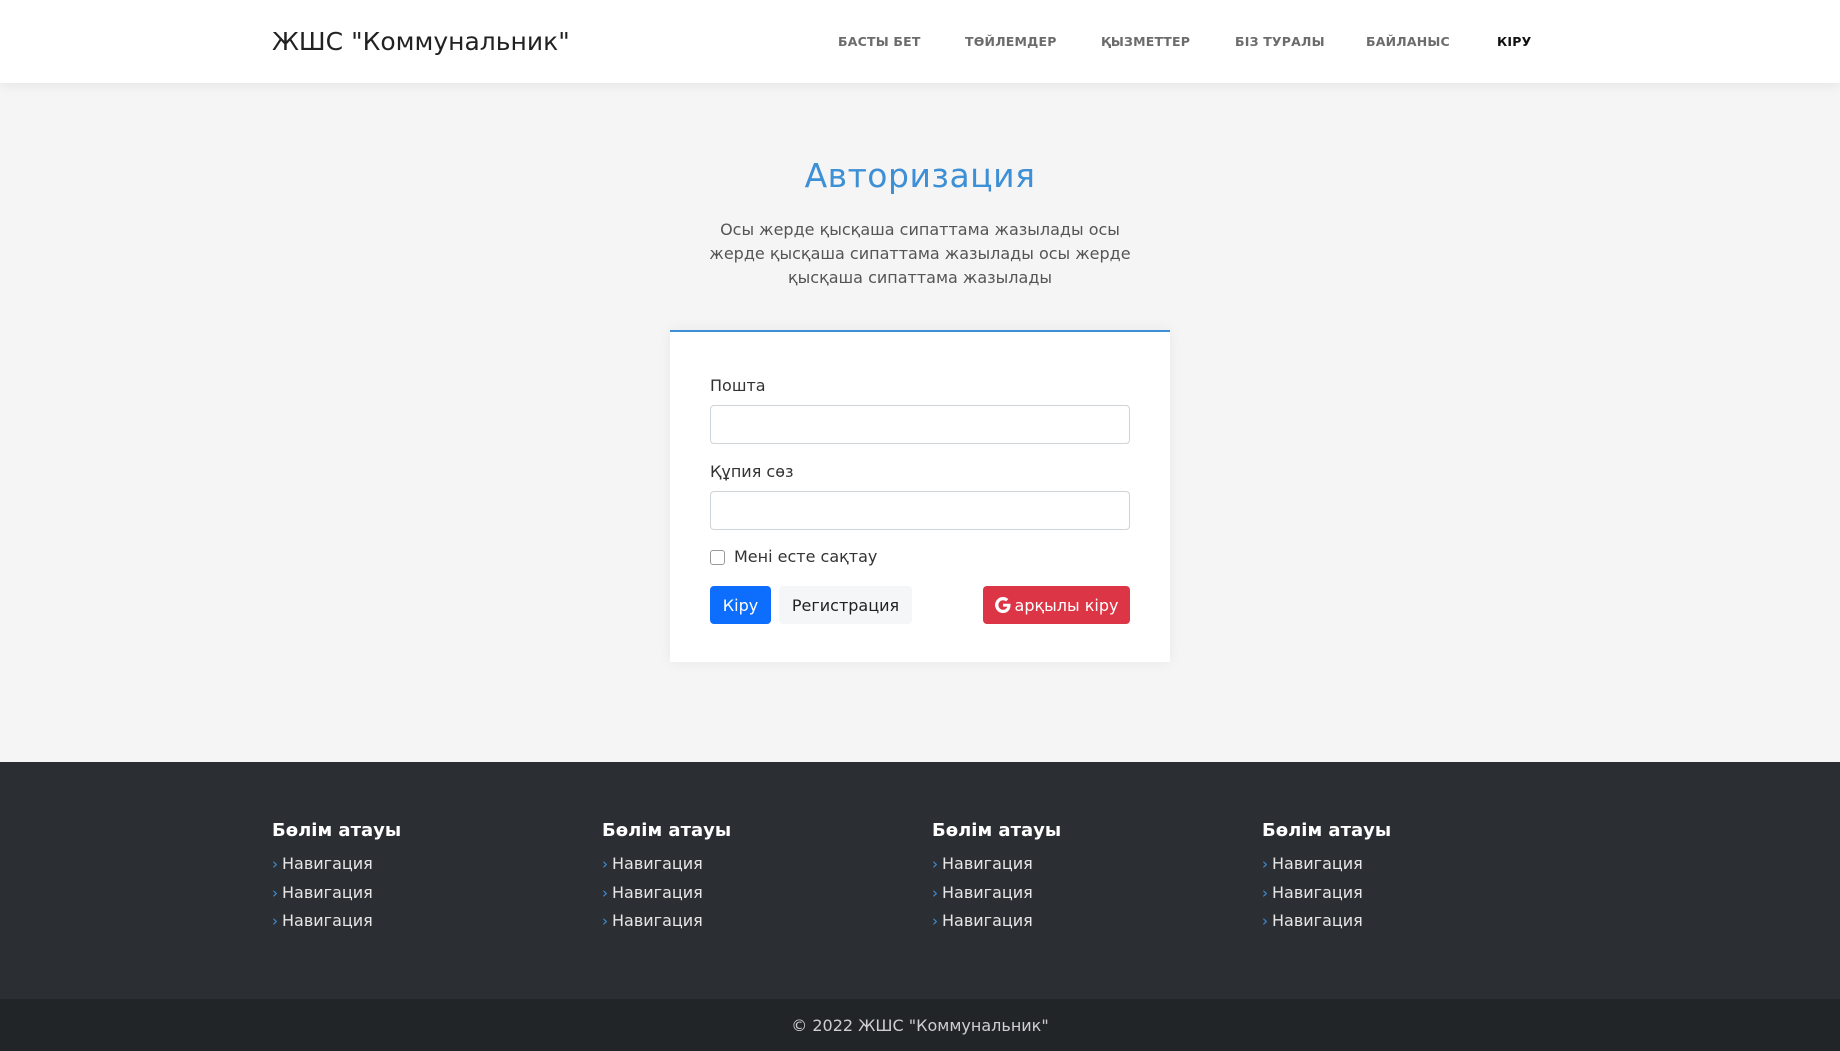 This screenshot has height=1051, width=1840. Describe the element at coordinates (920, 510) in the screenshot. I see `password-field` at that location.